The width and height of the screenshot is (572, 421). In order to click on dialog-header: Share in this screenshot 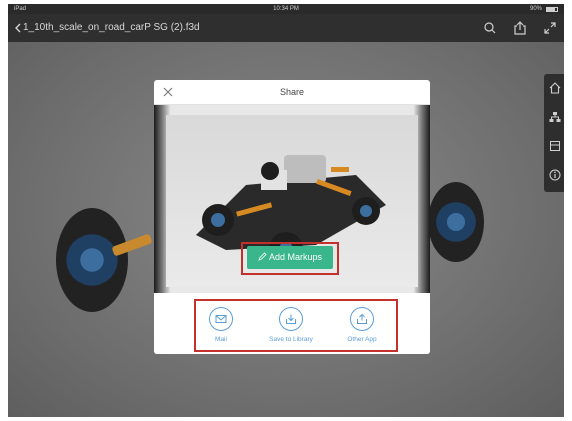, I will do `click(292, 92)`.